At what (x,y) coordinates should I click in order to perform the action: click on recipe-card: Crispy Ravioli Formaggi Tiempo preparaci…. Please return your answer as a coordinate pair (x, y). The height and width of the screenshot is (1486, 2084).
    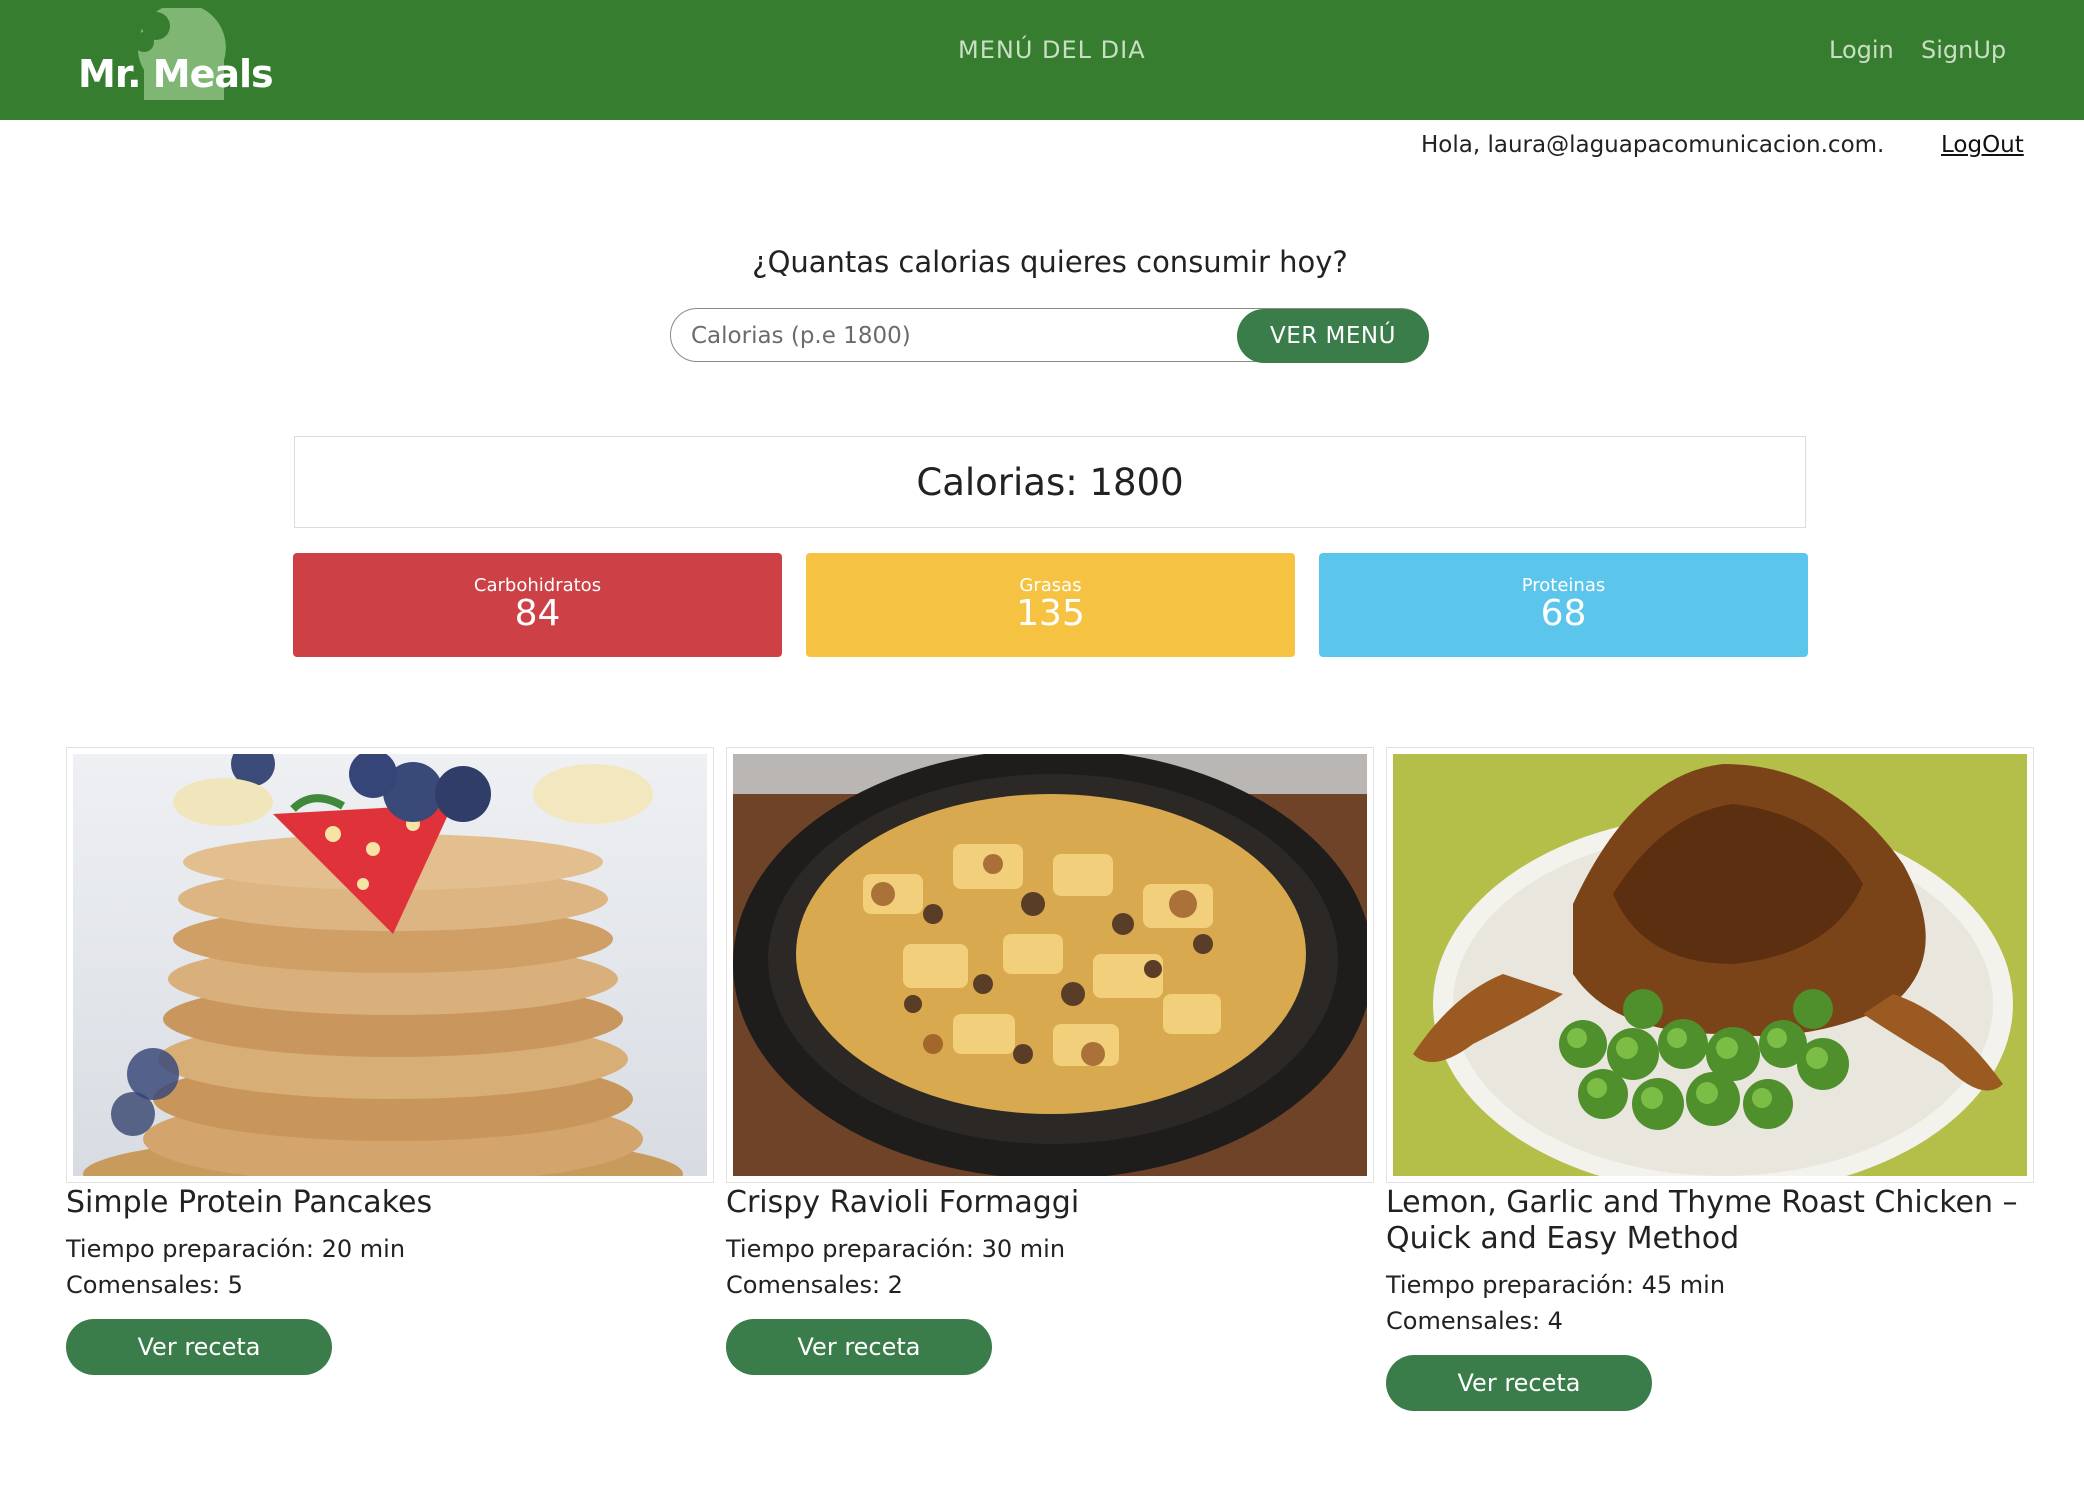
    Looking at the image, I should click on (1050, 1061).